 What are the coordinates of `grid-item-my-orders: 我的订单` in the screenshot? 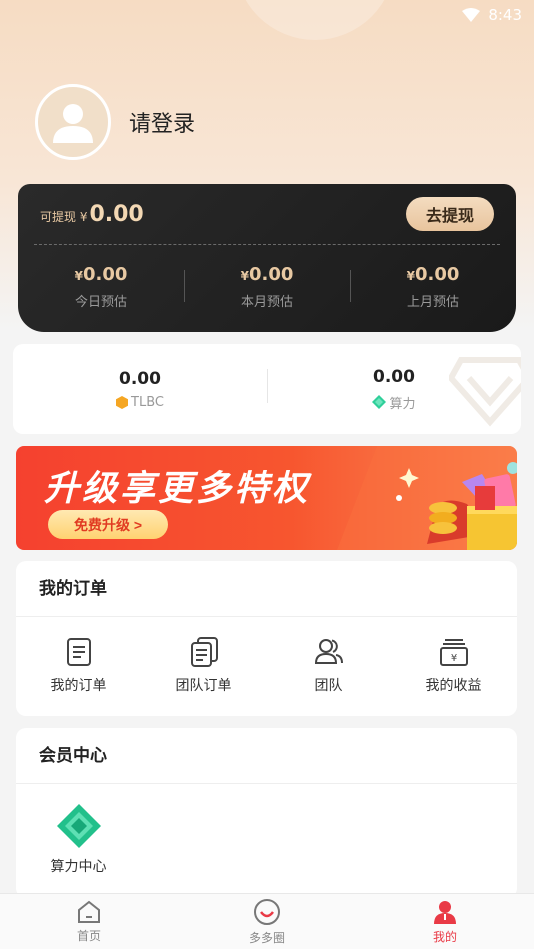 It's located at (78, 666).